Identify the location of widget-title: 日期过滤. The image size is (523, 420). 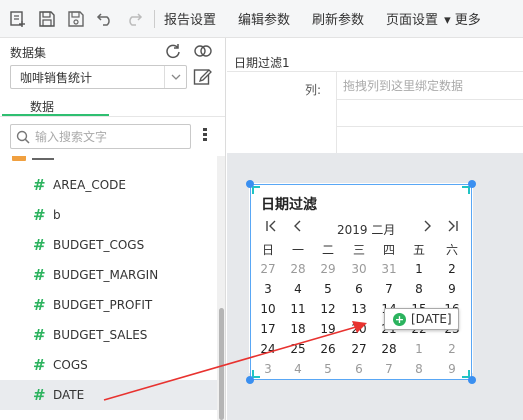
(289, 205).